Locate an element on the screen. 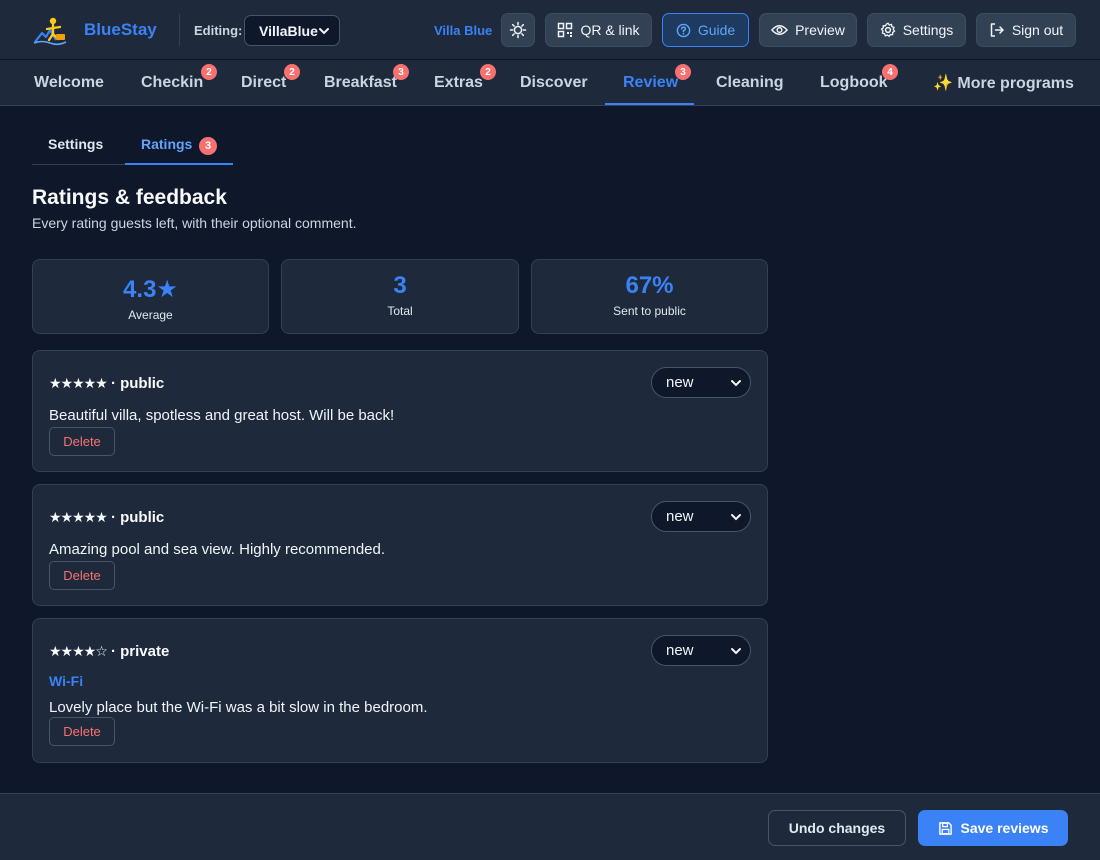 Image resolution: width=1100 pixels, height=860 pixels. tab-welcome: Welcome is located at coordinates (69, 83).